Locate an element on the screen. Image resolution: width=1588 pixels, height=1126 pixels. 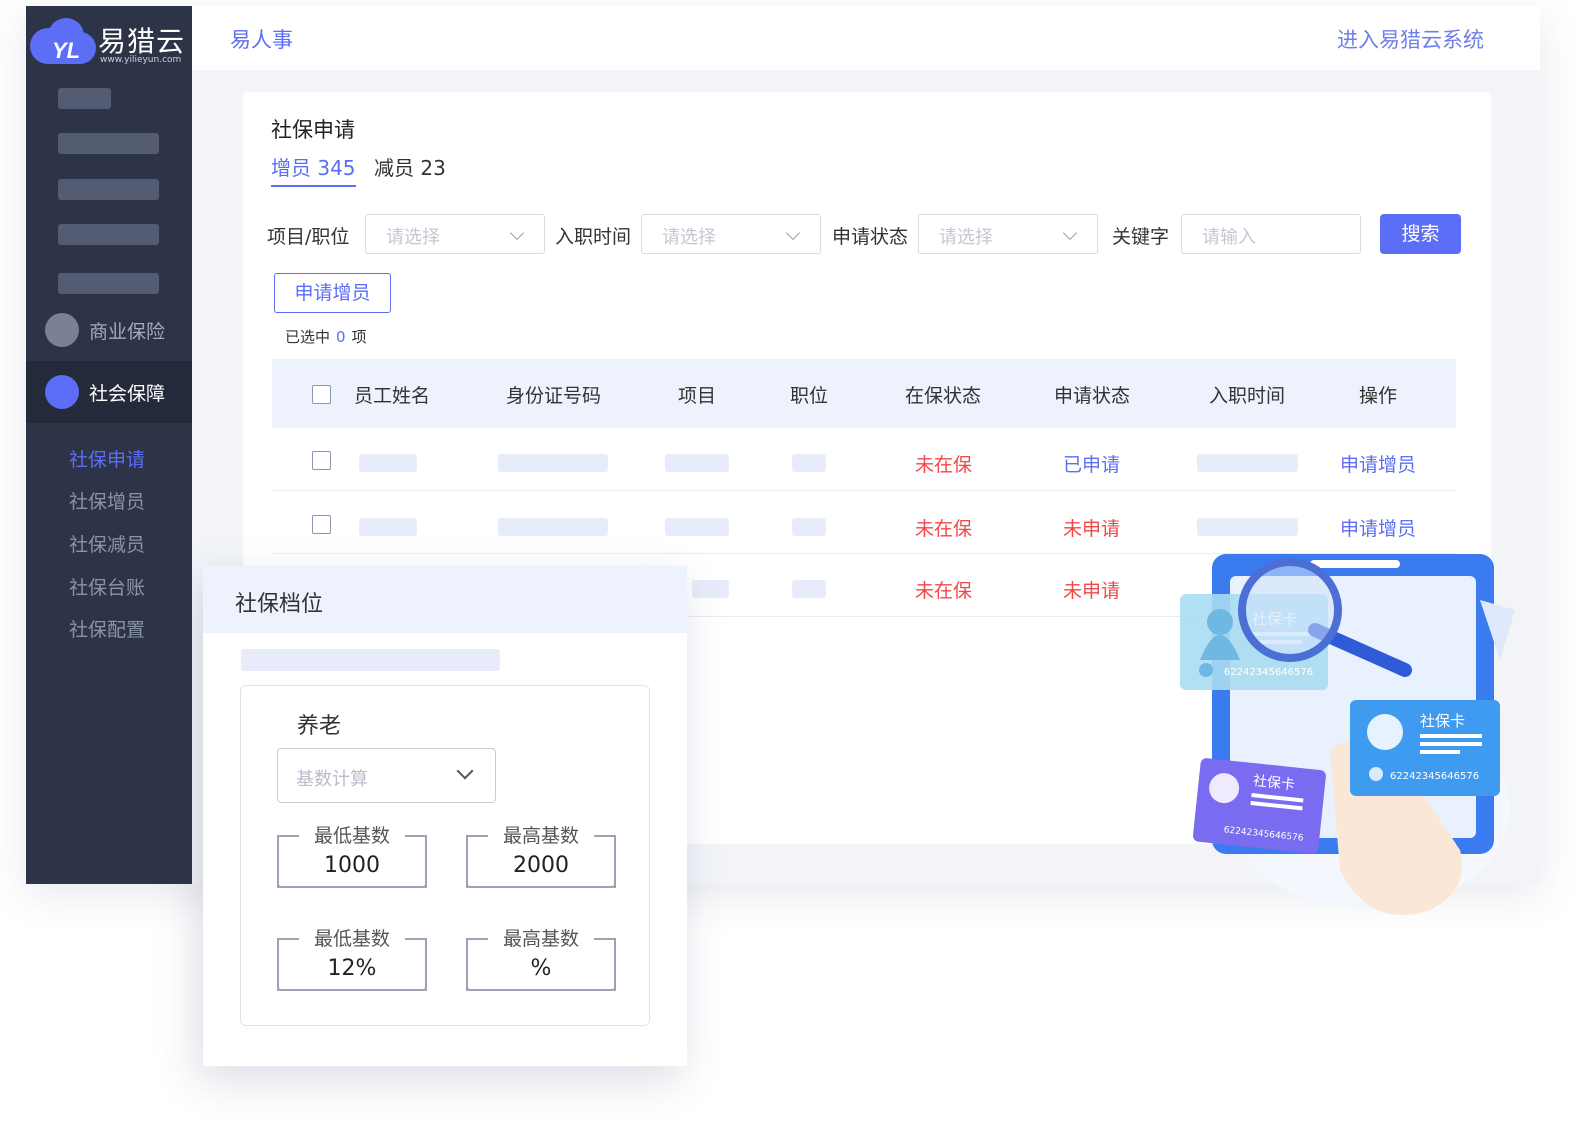
column-header: 操作 is located at coordinates (1378, 394).